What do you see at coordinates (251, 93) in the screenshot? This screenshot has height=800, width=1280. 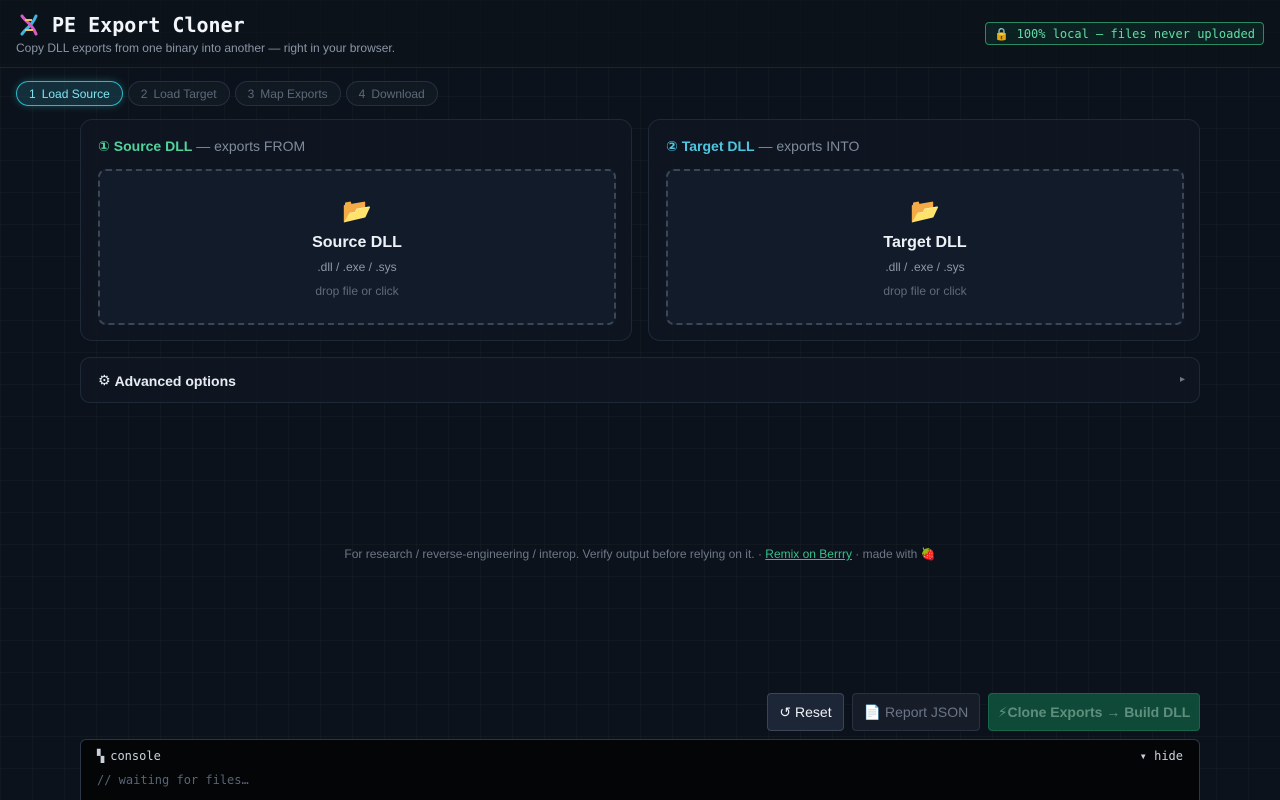 I see `step-number: 3` at bounding box center [251, 93].